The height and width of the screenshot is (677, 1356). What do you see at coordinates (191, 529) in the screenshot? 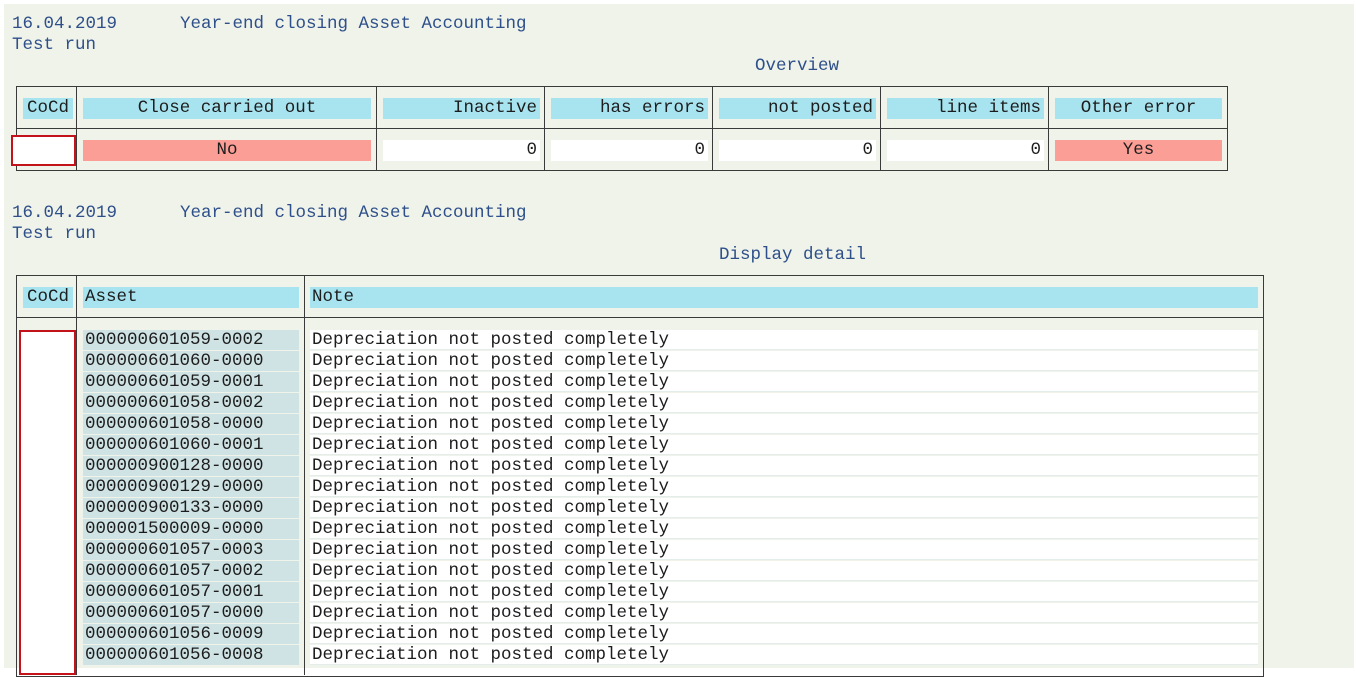
I see `asset-number-cell: 000001500009-0000` at bounding box center [191, 529].